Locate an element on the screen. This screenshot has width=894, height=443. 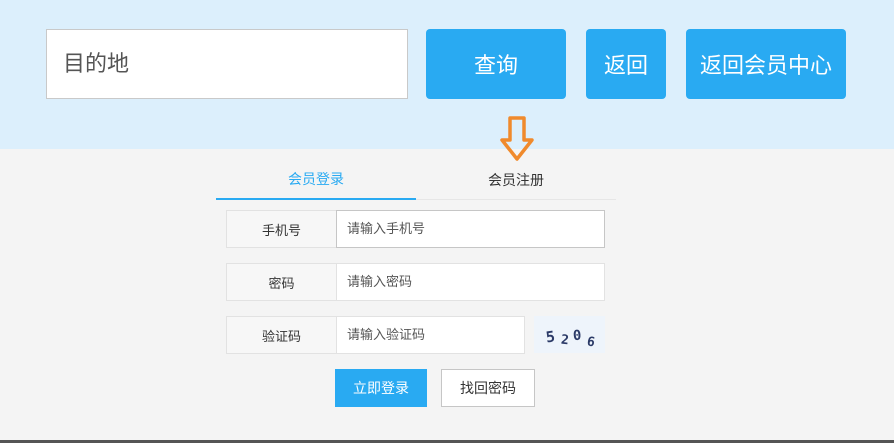
phone-label: 手机号 is located at coordinates (281, 229).